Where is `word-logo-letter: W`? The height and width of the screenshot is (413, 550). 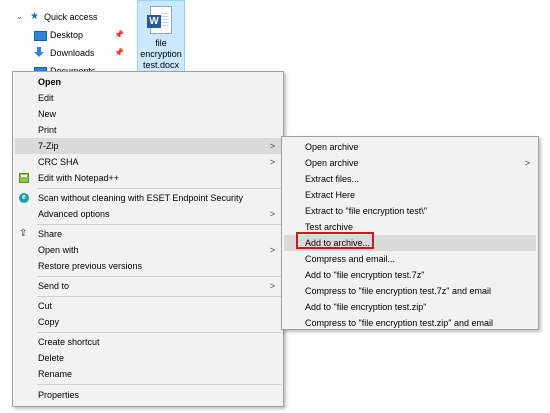
word-logo-letter: W is located at coordinates (154, 21).